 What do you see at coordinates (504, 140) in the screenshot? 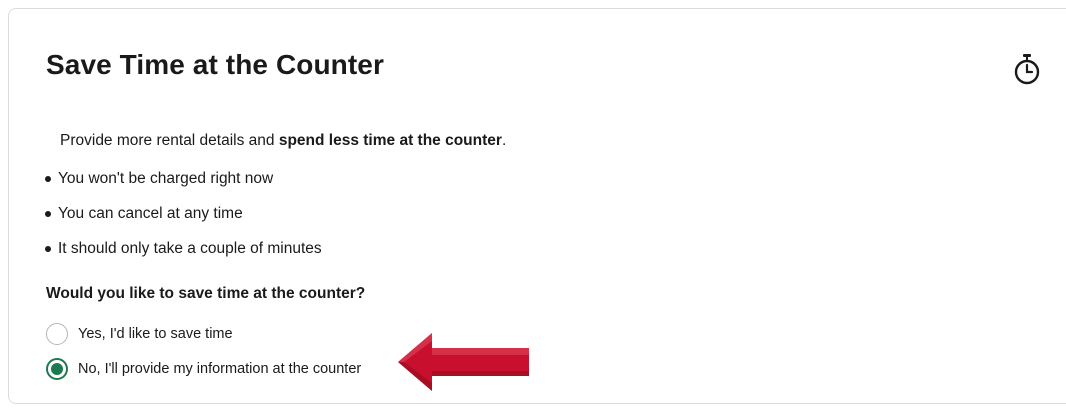
I see `intro-suffix: .` at bounding box center [504, 140].